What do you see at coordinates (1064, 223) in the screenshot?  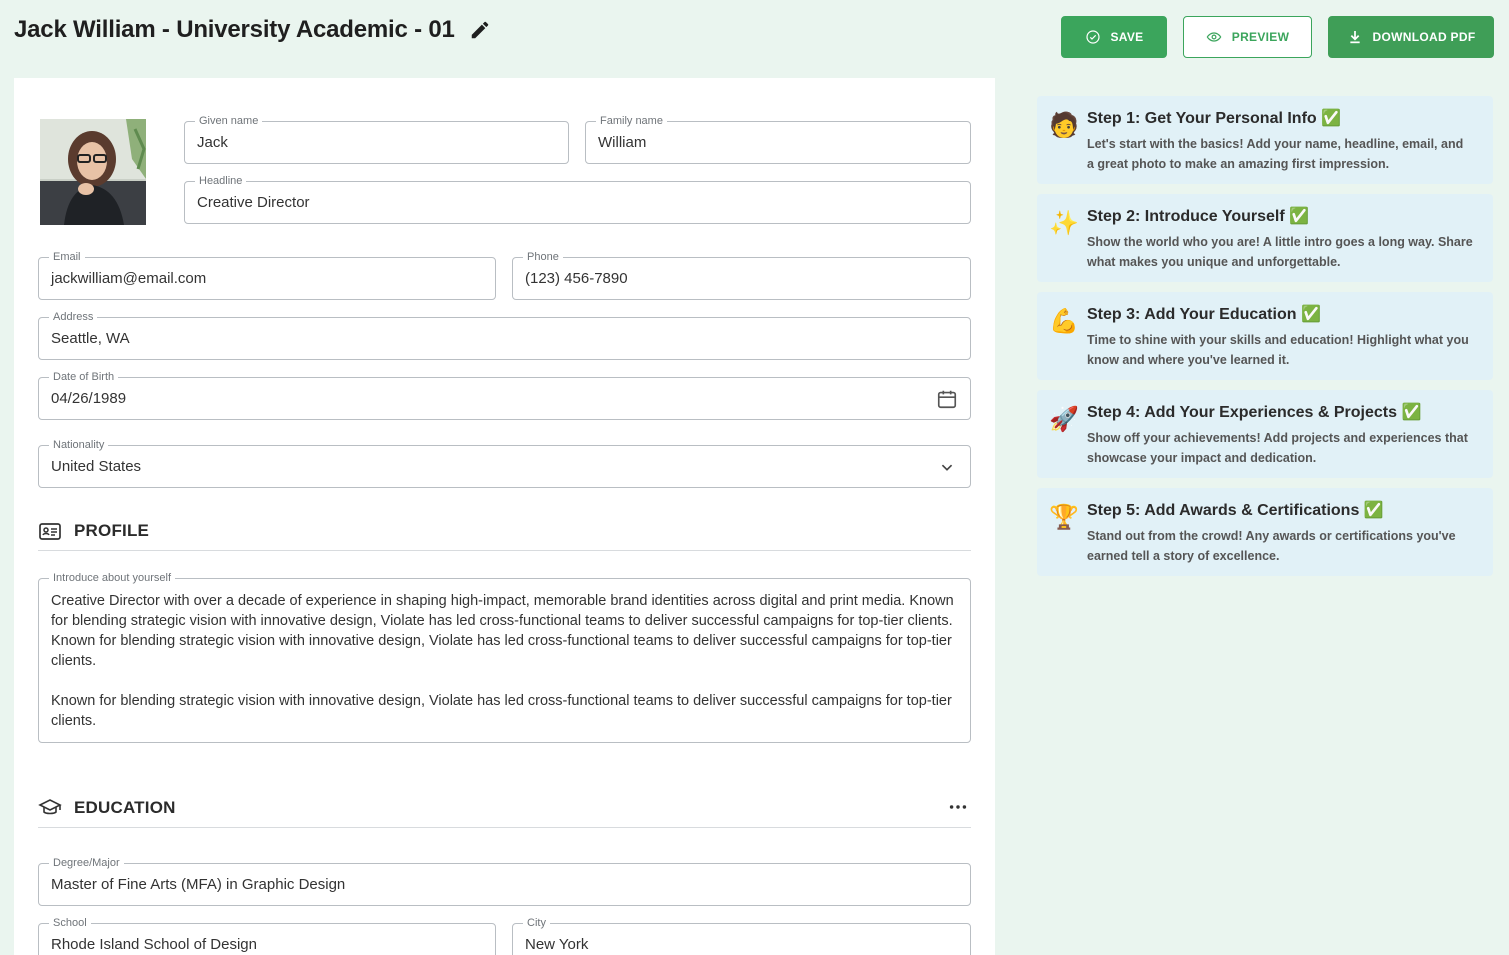 I see `sparkles-icon: ✨` at bounding box center [1064, 223].